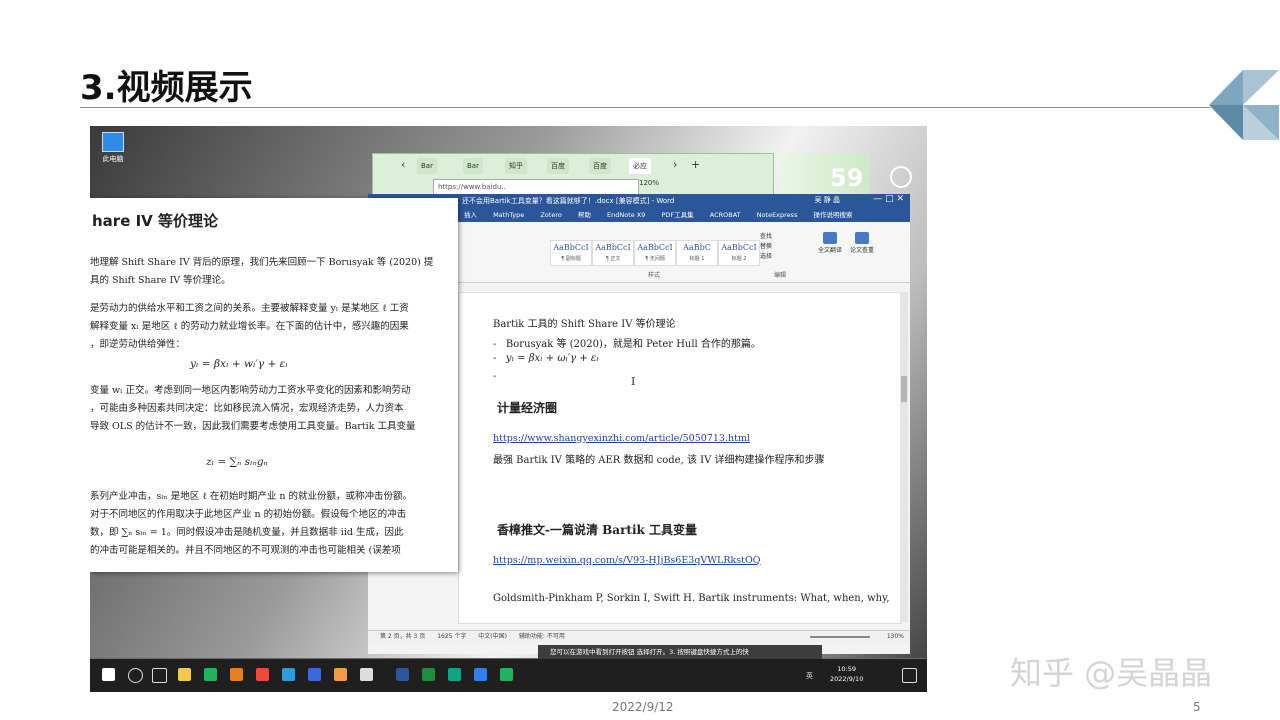  I want to click on doc-bullet-2: - yₗ = βxₗ + ωₗ′γ + εₗ, so click(546, 358).